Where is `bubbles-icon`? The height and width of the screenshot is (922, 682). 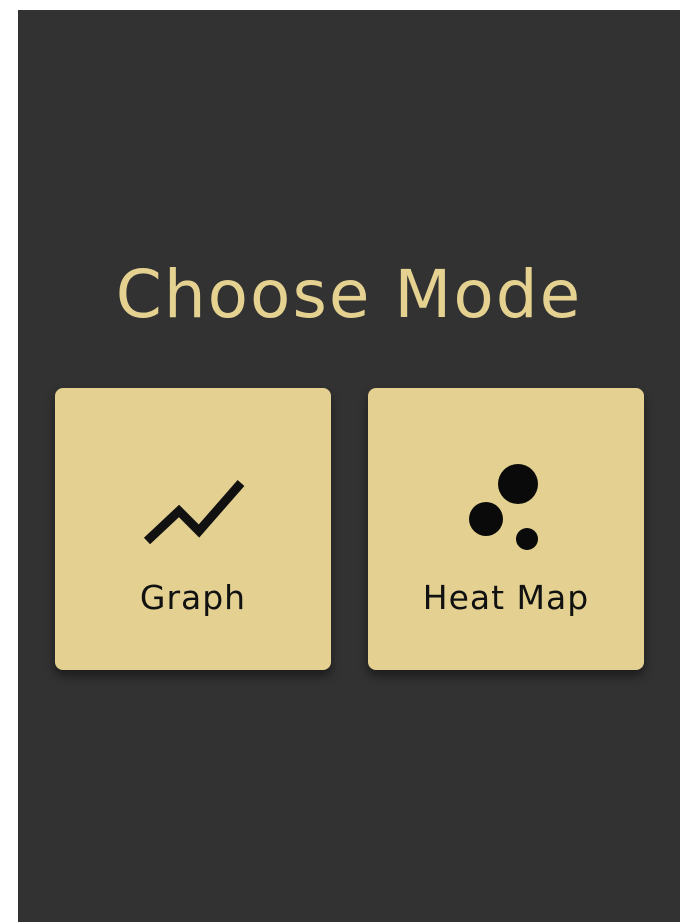
bubbles-icon is located at coordinates (506, 508).